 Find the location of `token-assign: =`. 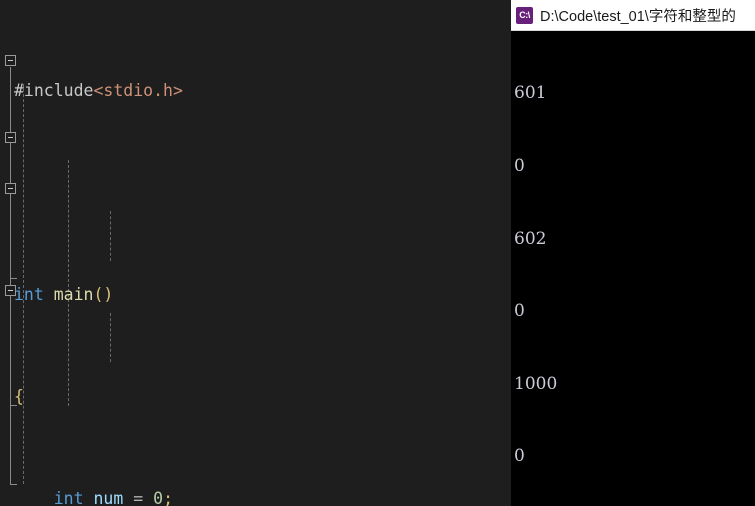

token-assign: = is located at coordinates (138, 497).